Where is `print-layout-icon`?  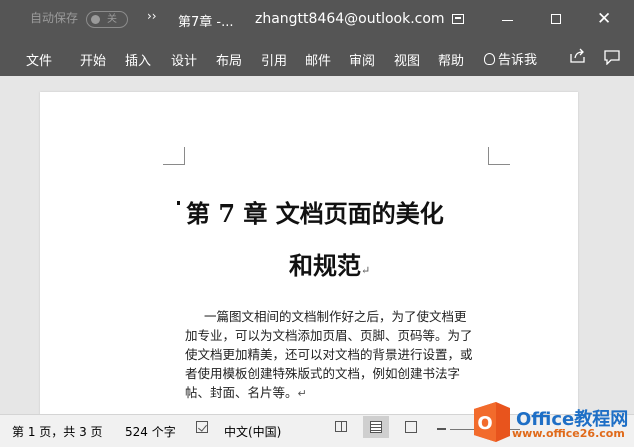
print-layout-icon is located at coordinates (376, 427).